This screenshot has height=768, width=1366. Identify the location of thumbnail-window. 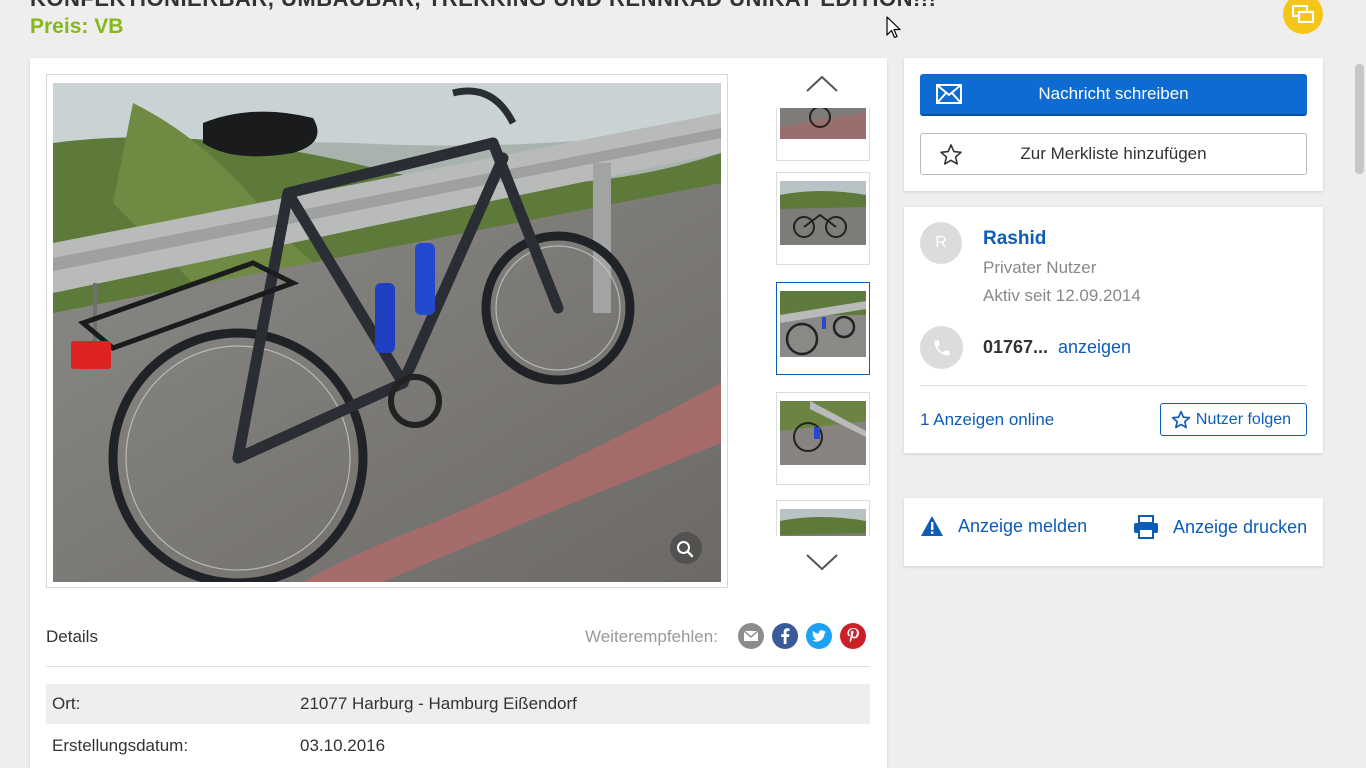
(822, 322).